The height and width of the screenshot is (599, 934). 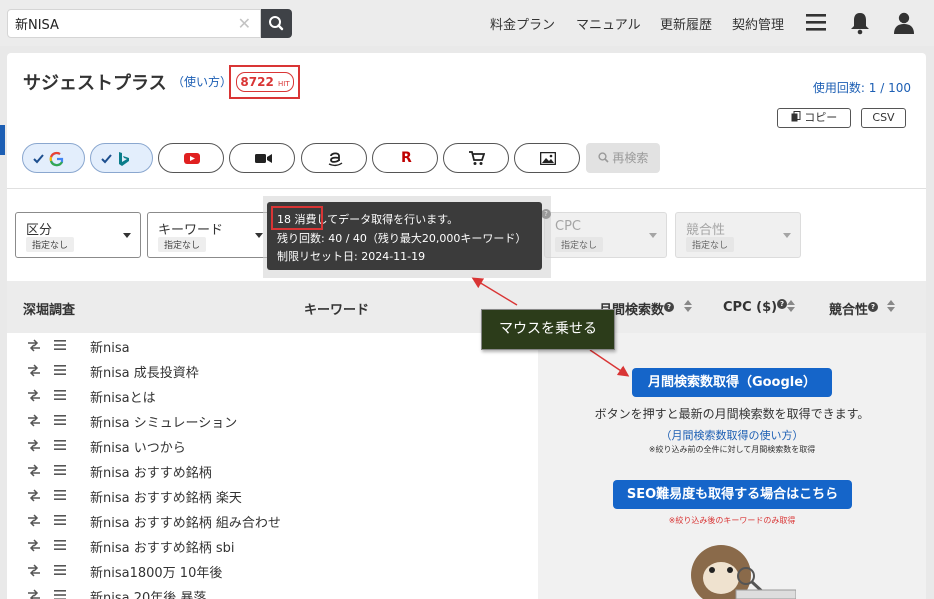 What do you see at coordinates (48, 159) in the screenshot?
I see `google-icon` at bounding box center [48, 159].